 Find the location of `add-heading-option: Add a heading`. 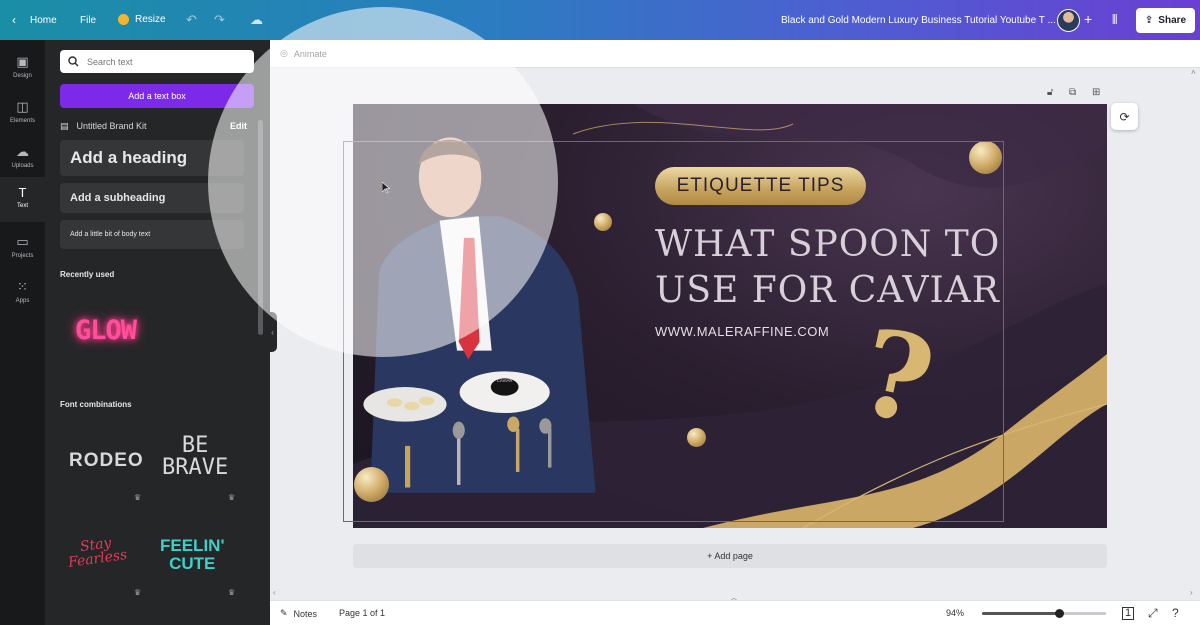

add-heading-option: Add a heading is located at coordinates (152, 158).